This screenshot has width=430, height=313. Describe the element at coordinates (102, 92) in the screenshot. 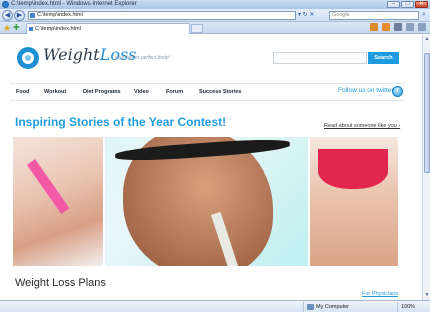

I see `nav-diet-programs: Diet Programs` at that location.